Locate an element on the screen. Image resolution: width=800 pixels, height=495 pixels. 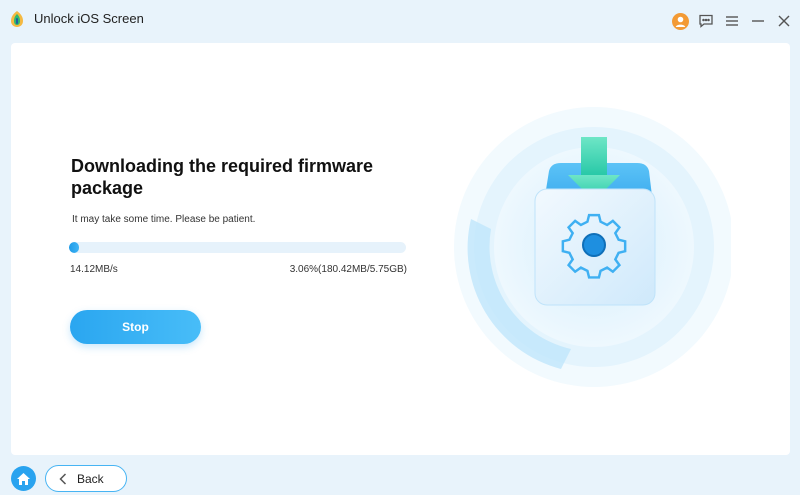
menu-icon is located at coordinates (732, 21).